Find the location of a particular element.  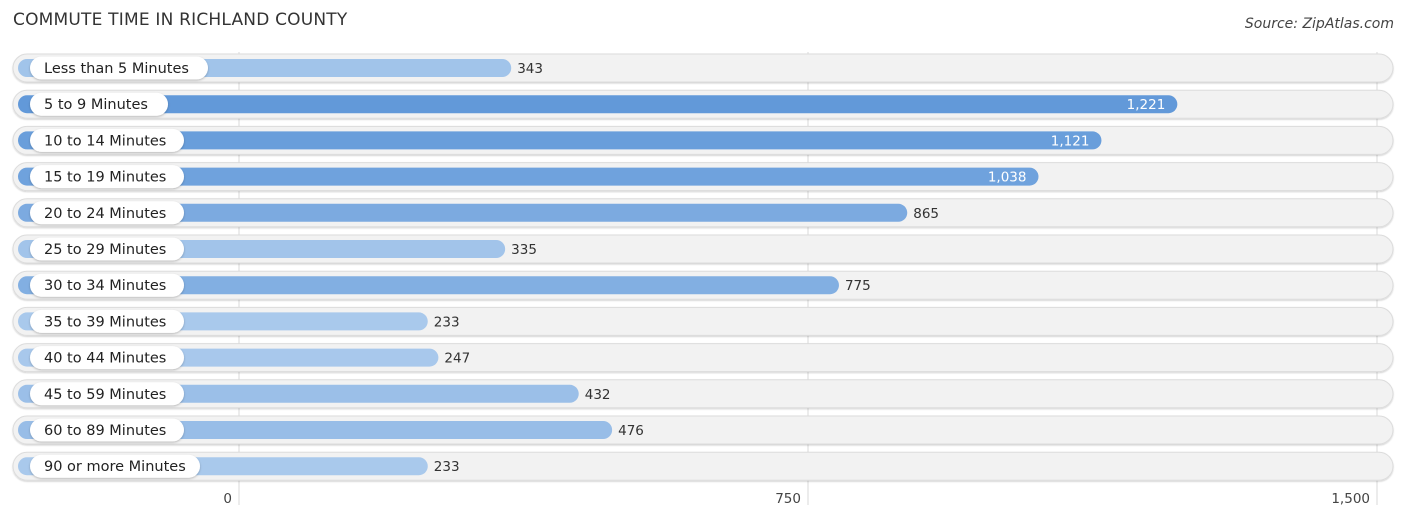

bar-row: Less than 5 Minutes 343 is located at coordinates (703, 68).